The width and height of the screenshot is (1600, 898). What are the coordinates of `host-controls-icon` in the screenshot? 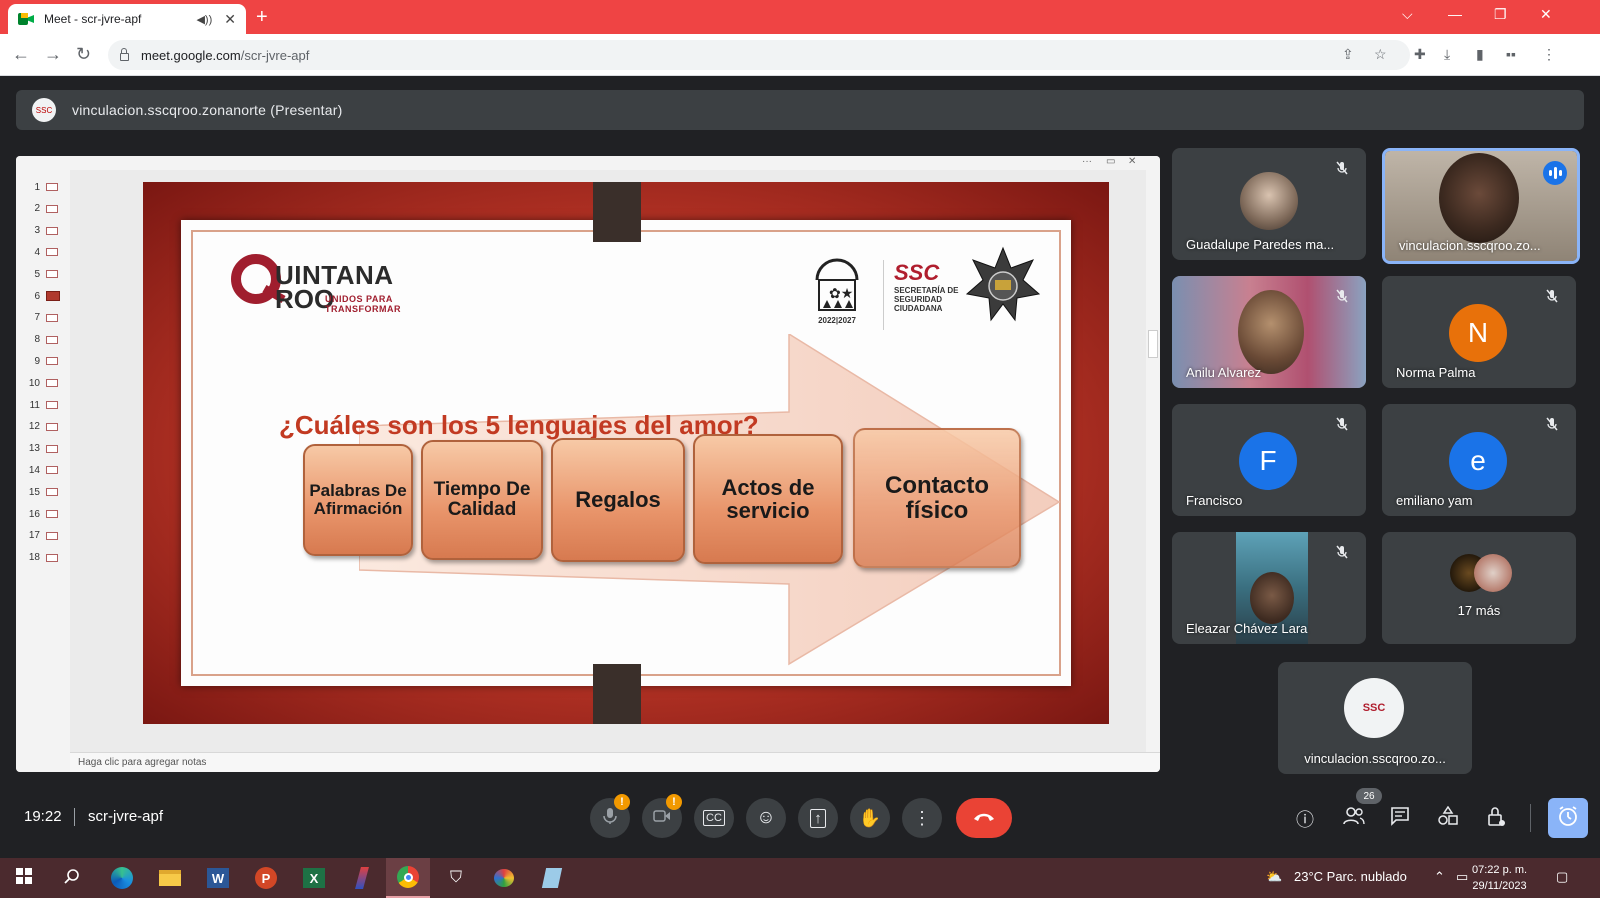 It's located at (1496, 819).